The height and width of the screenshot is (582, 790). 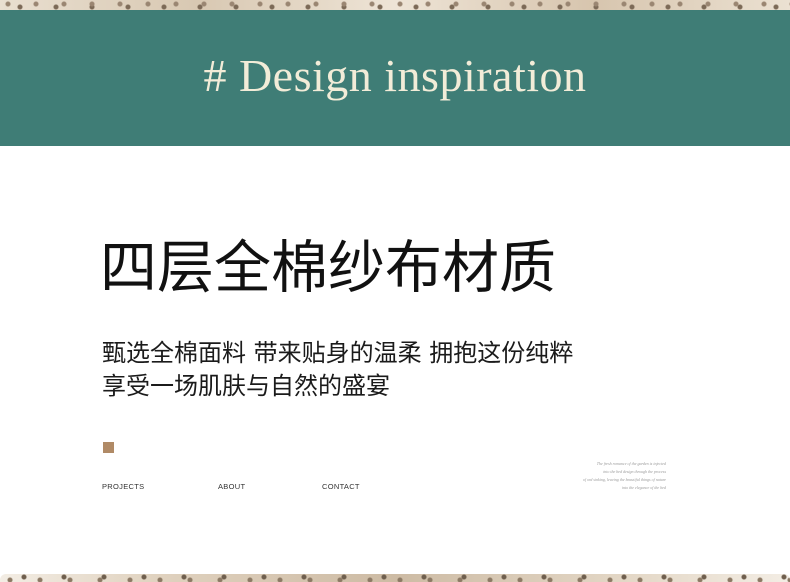 What do you see at coordinates (341, 486) in the screenshot?
I see `nav-link-contact: CONTACT` at bounding box center [341, 486].